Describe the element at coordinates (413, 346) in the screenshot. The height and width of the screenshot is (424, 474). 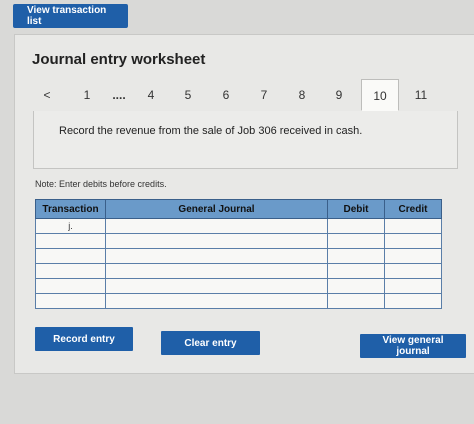
I see `view-general-journal-button: View general journal` at that location.